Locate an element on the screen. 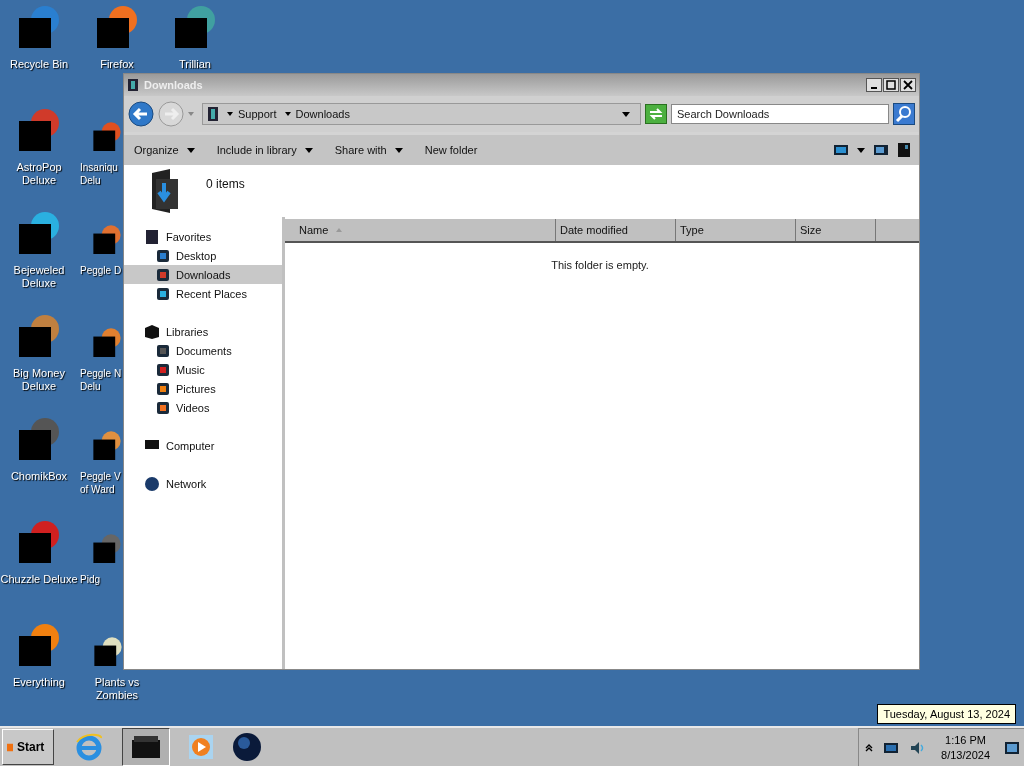 The width and height of the screenshot is (1024, 766). view-icon is located at coordinates (841, 150).